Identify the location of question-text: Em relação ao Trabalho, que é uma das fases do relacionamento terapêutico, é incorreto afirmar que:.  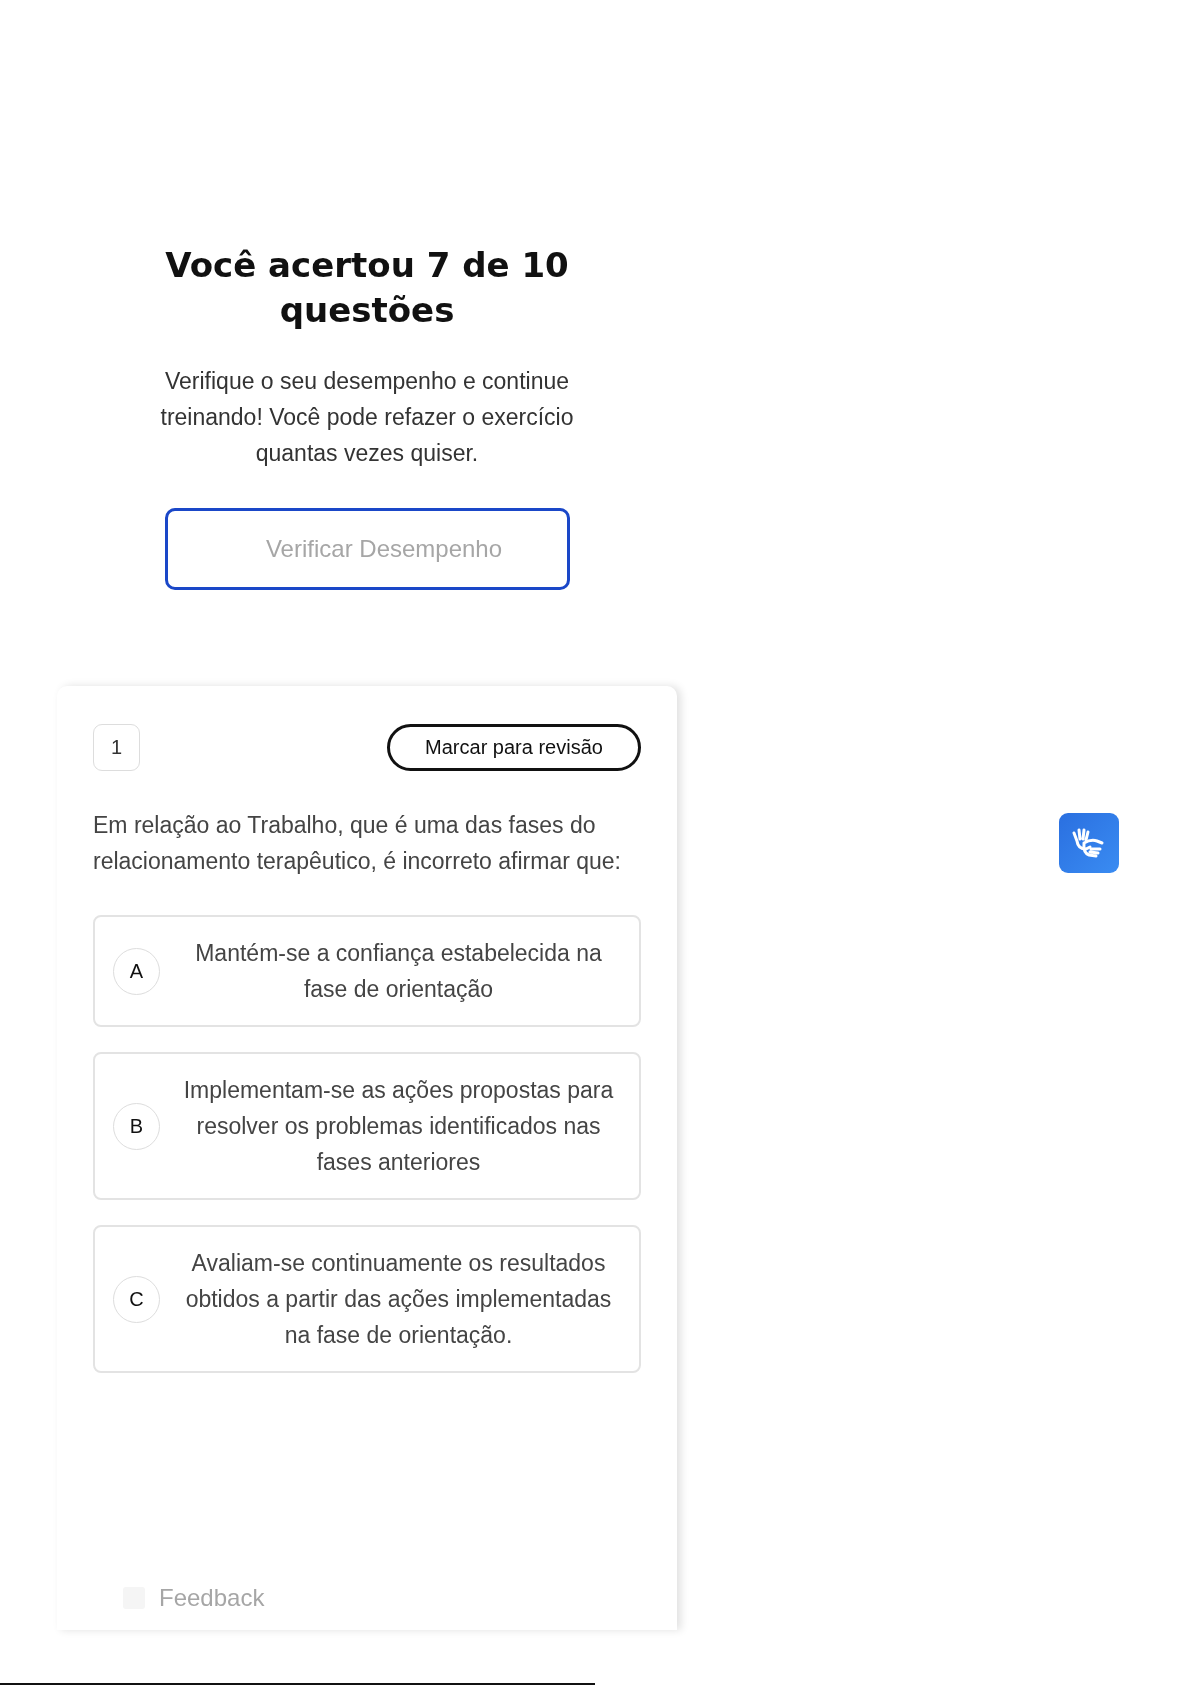
(357, 843).